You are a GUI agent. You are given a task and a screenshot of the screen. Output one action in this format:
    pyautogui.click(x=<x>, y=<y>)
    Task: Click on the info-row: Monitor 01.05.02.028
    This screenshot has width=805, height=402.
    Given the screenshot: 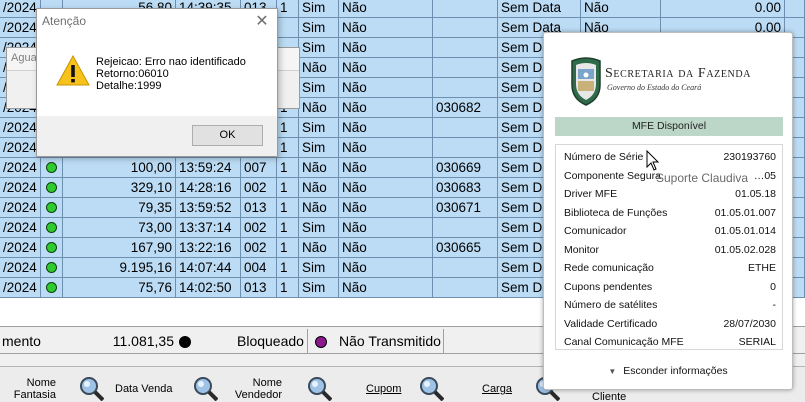 What is the action you would take?
    pyautogui.click(x=670, y=250)
    